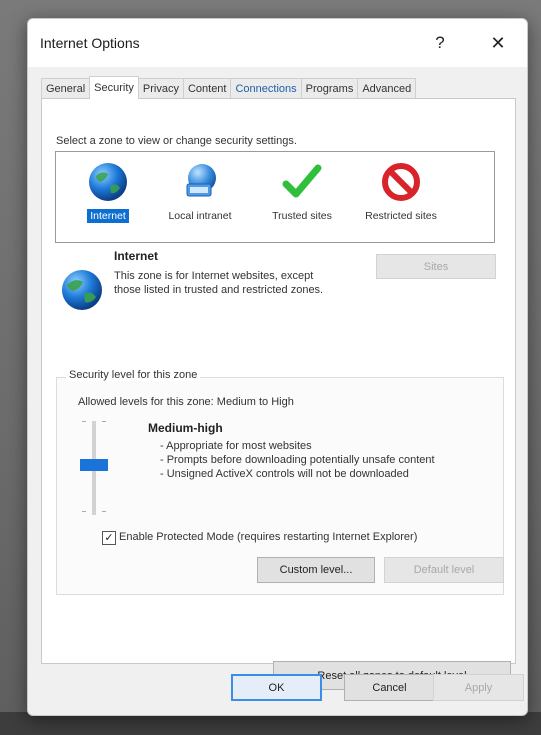 The height and width of the screenshot is (735, 541). What do you see at coordinates (200, 216) in the screenshot?
I see `zone-label-local-intranet: Local intranet` at bounding box center [200, 216].